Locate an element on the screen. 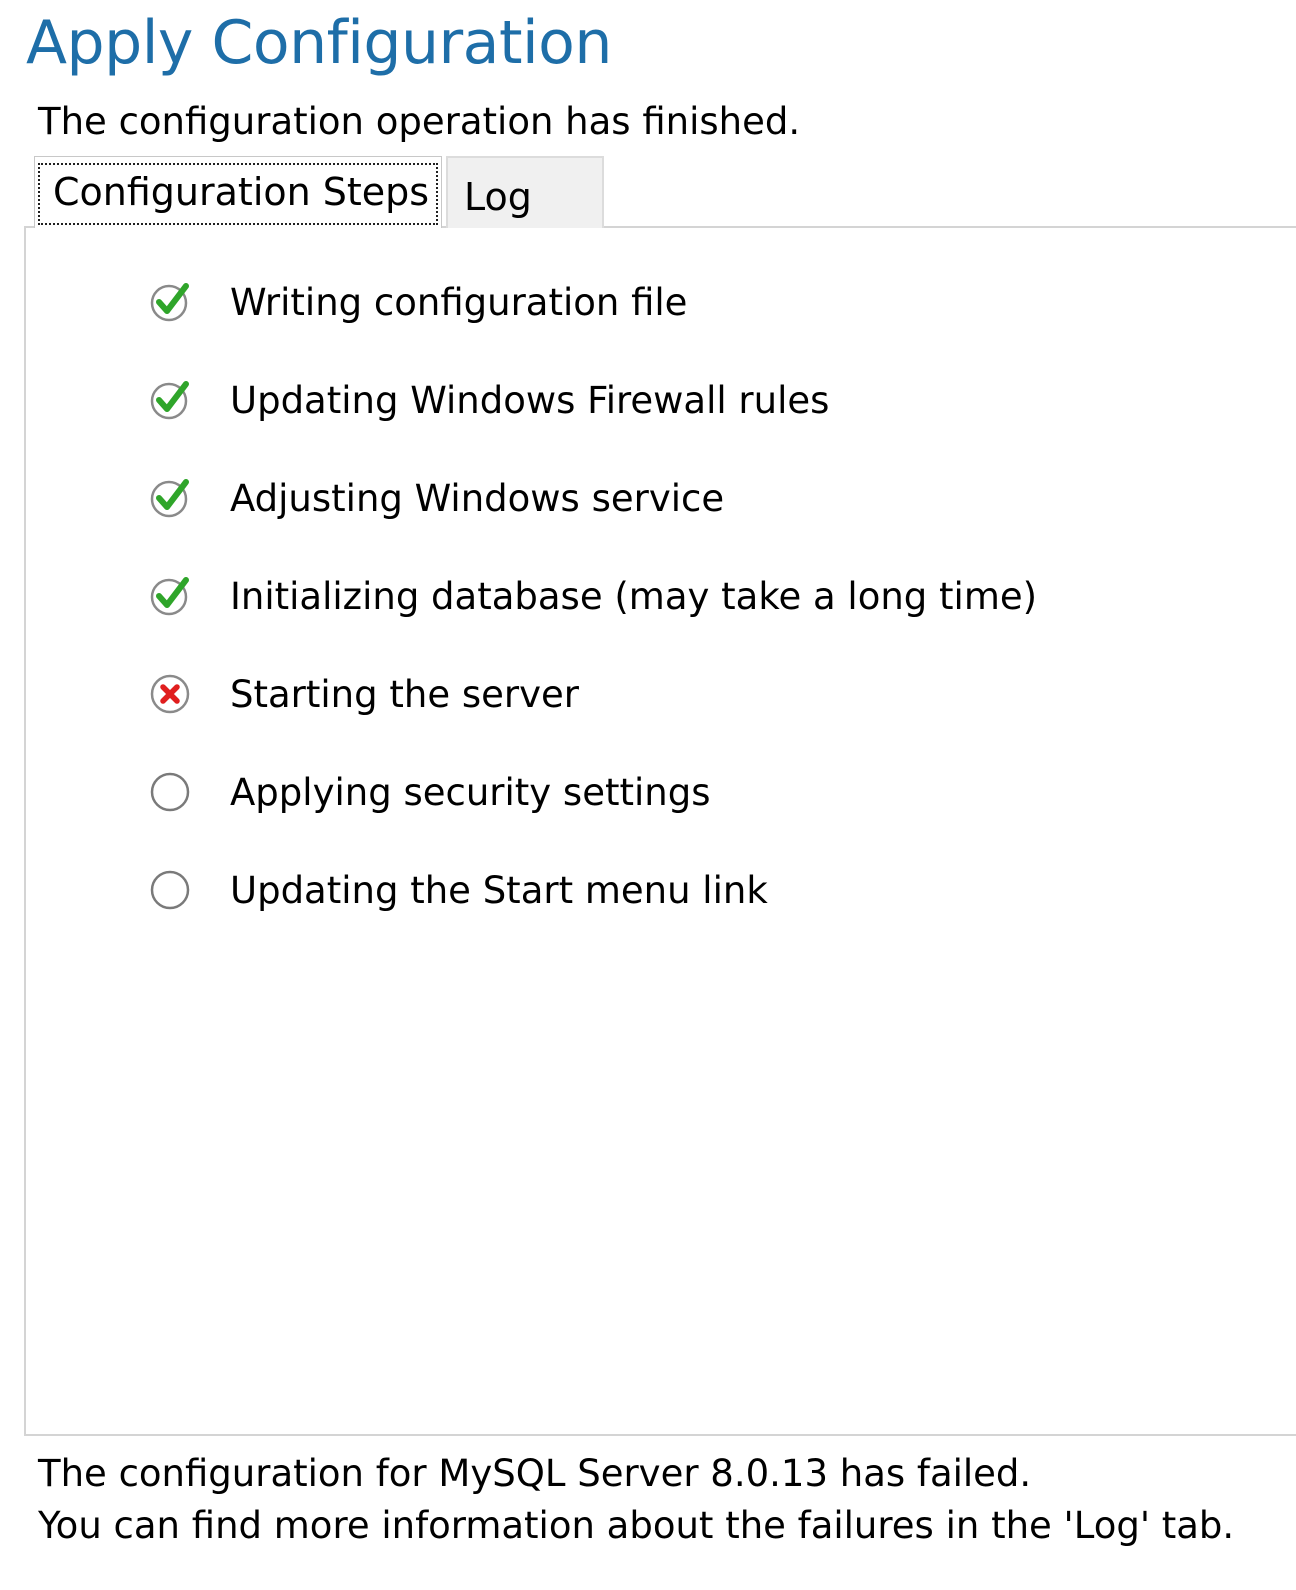 Image resolution: width=1296 pixels, height=1590 pixels. step-adjusting-windows-service: Adjusting Windows service is located at coordinates (436, 498).